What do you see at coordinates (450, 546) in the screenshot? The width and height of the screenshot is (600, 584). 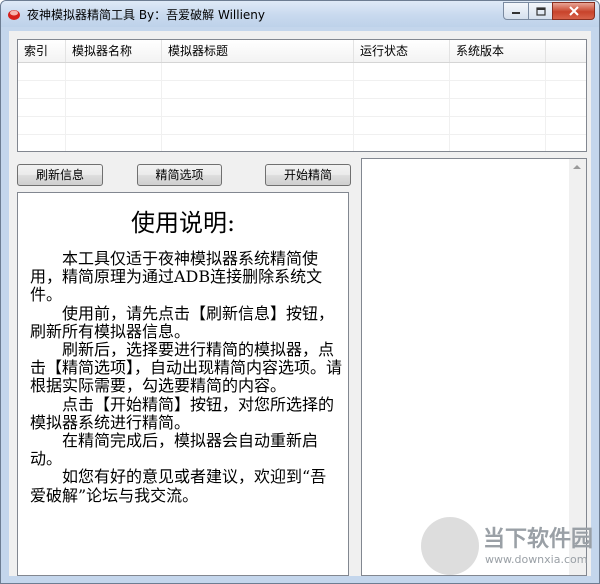 I see `watermark-logo-icon` at bounding box center [450, 546].